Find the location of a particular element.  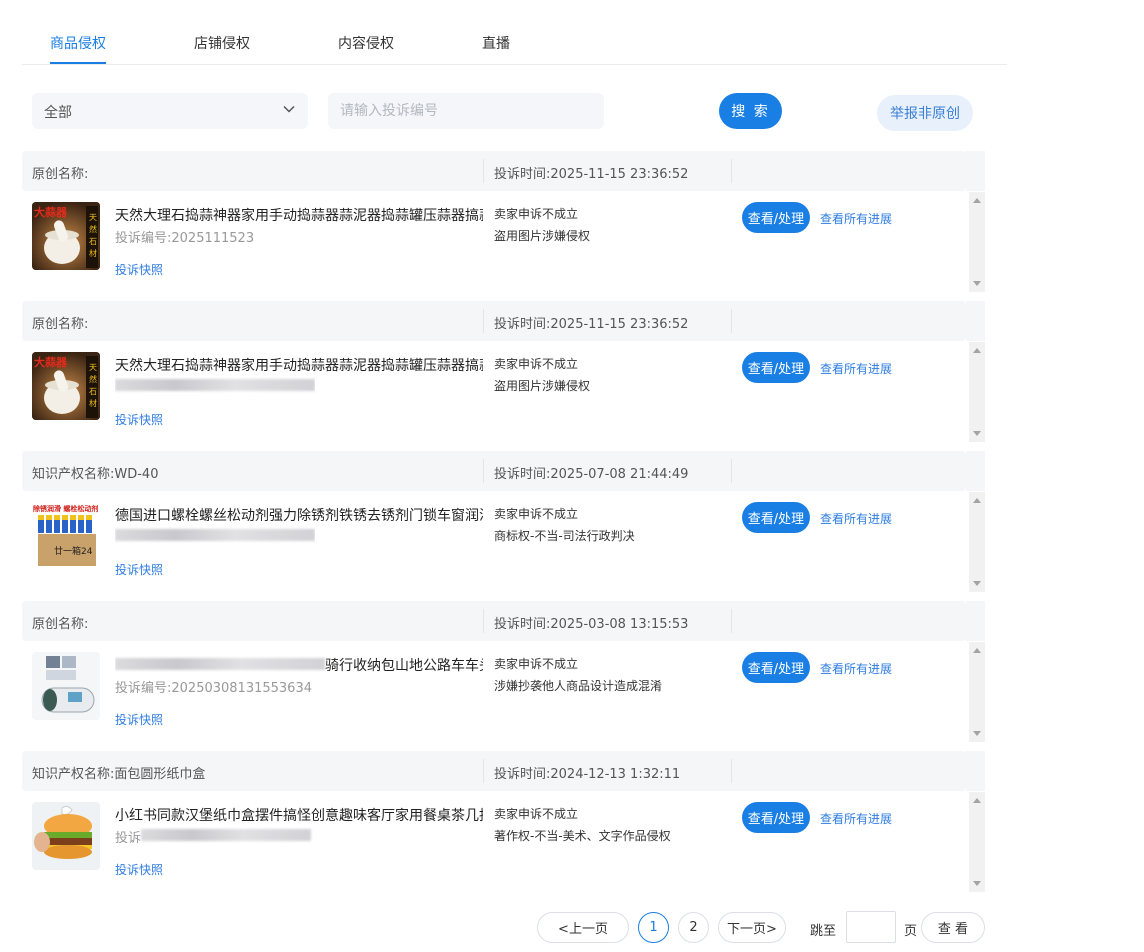

jump-page-input is located at coordinates (871, 927).